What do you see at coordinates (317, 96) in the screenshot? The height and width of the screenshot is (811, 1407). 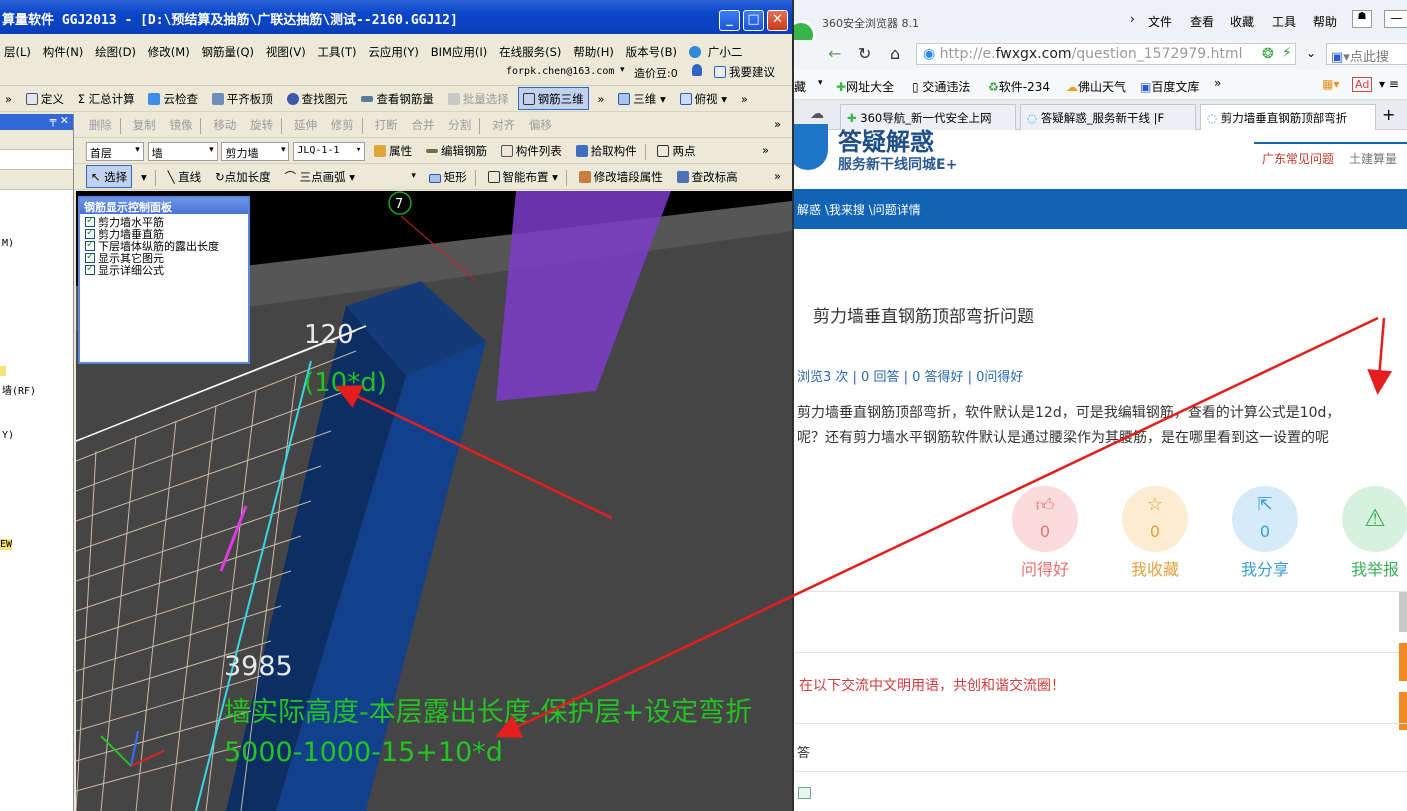 I see `find-element-button: 查找图元` at bounding box center [317, 96].